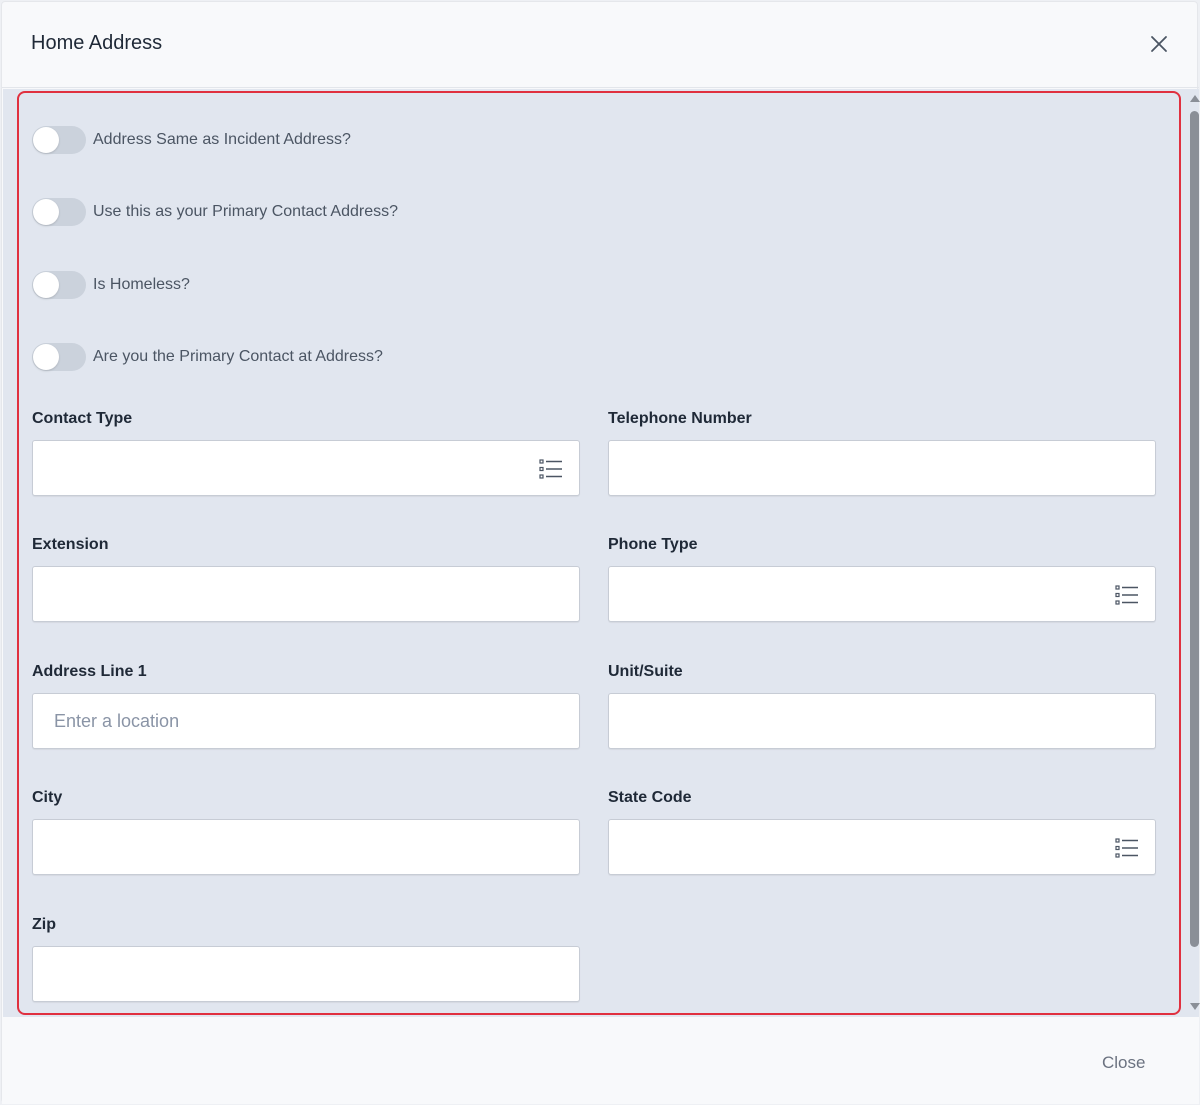 The height and width of the screenshot is (1105, 1200). I want to click on toggle-label: Are you the Primary Contact at Address?, so click(238, 356).